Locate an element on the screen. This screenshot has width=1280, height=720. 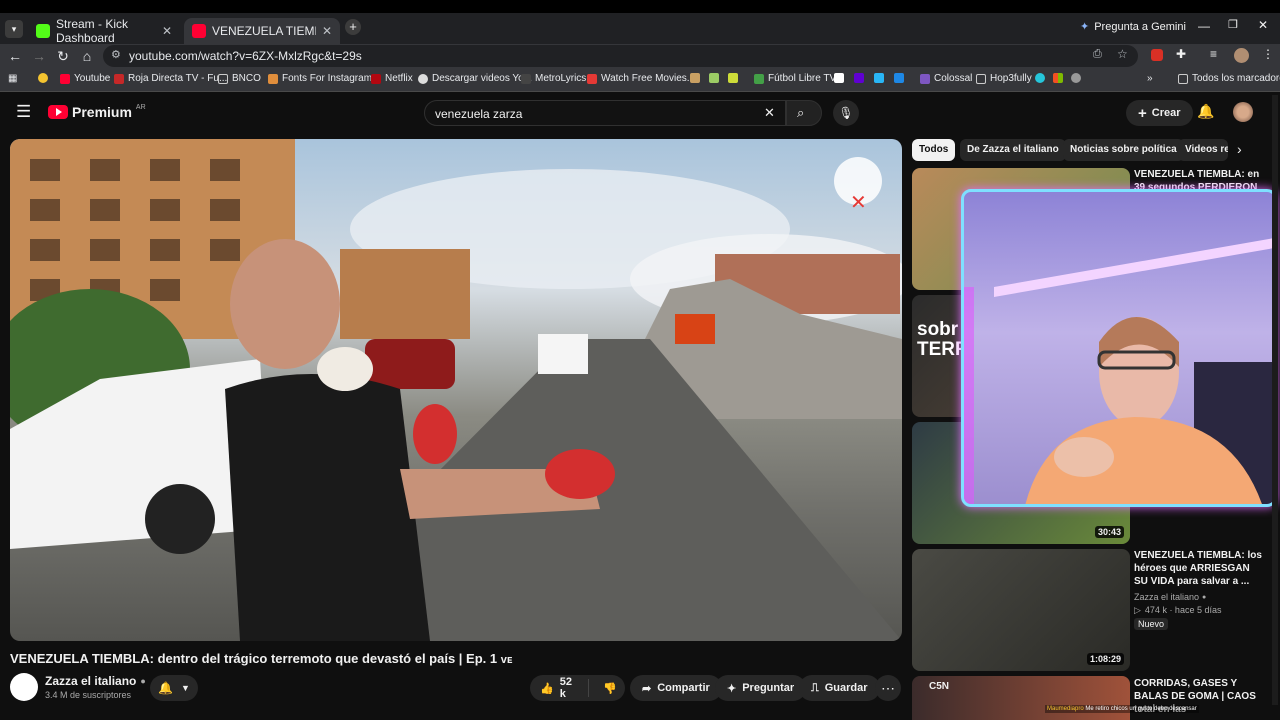
like-button: 👍 52 k is located at coordinates (560, 688).